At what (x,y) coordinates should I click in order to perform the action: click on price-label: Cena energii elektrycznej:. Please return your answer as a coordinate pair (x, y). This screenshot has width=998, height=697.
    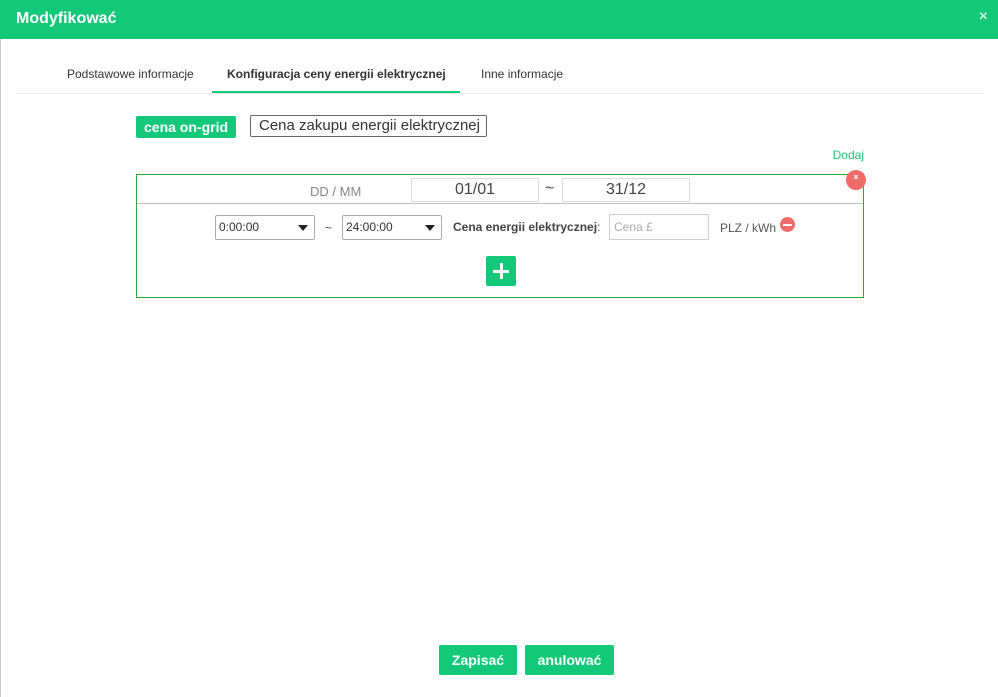
    Looking at the image, I should click on (526, 227).